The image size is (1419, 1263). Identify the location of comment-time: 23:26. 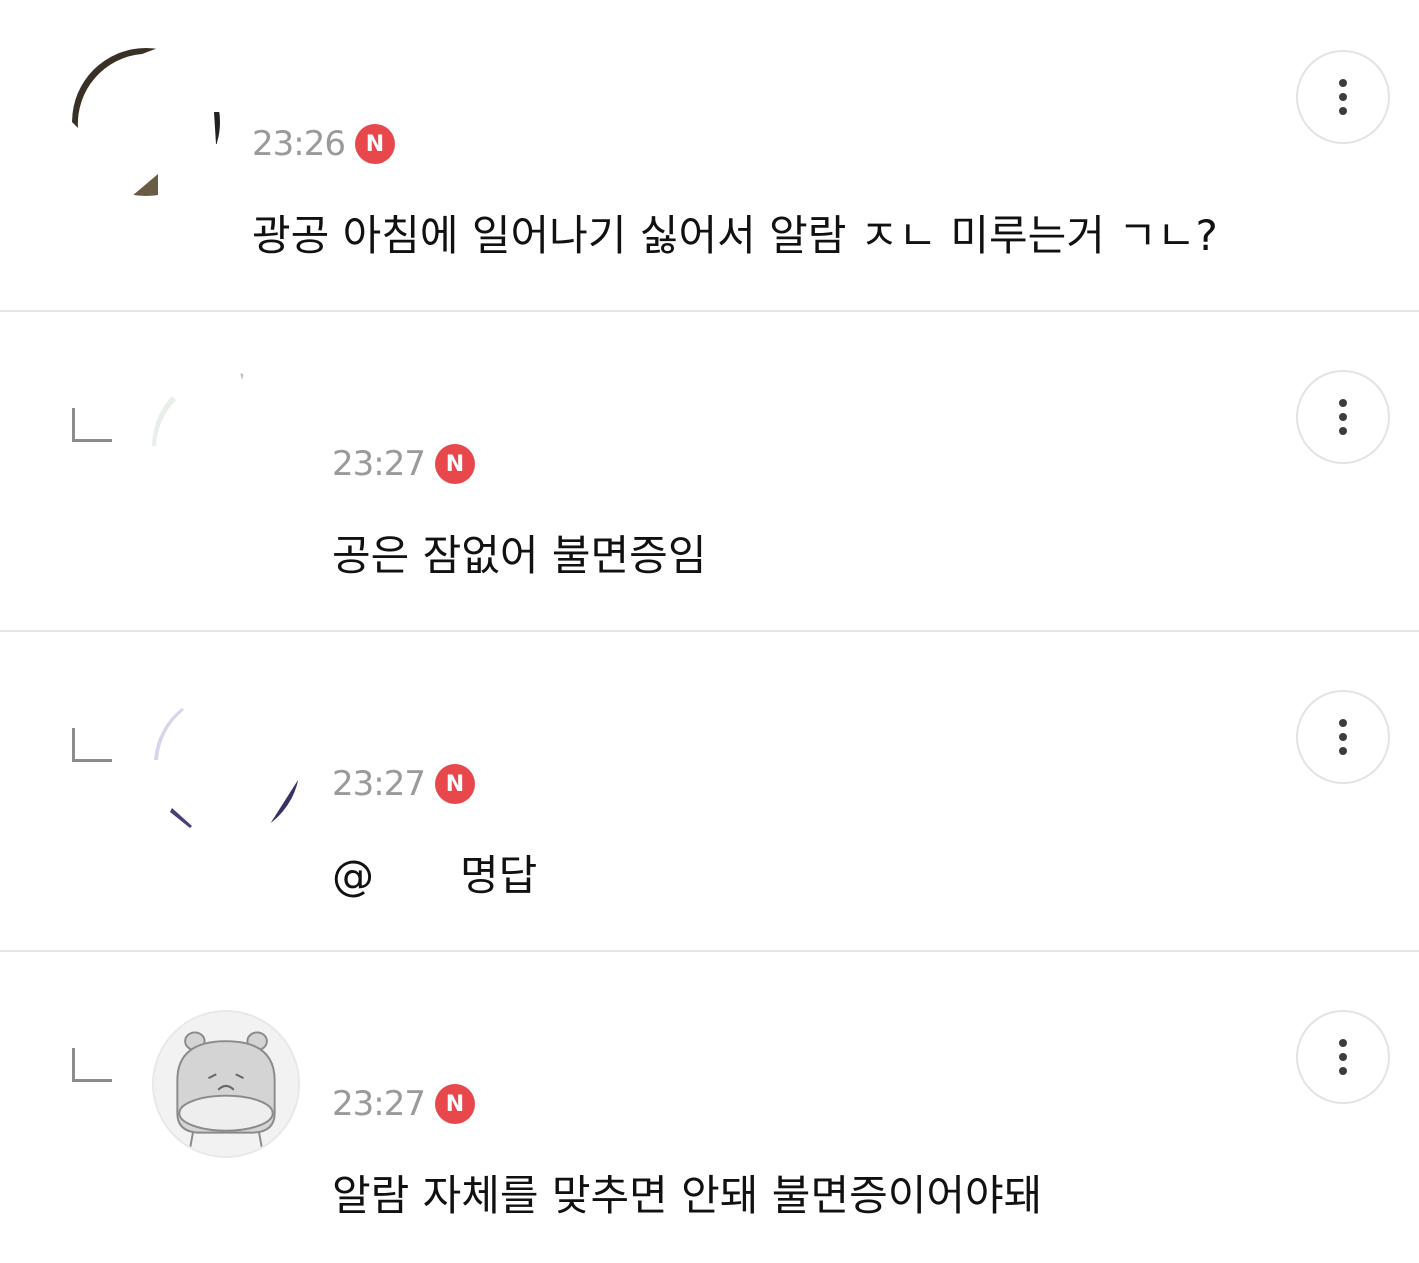
(299, 144).